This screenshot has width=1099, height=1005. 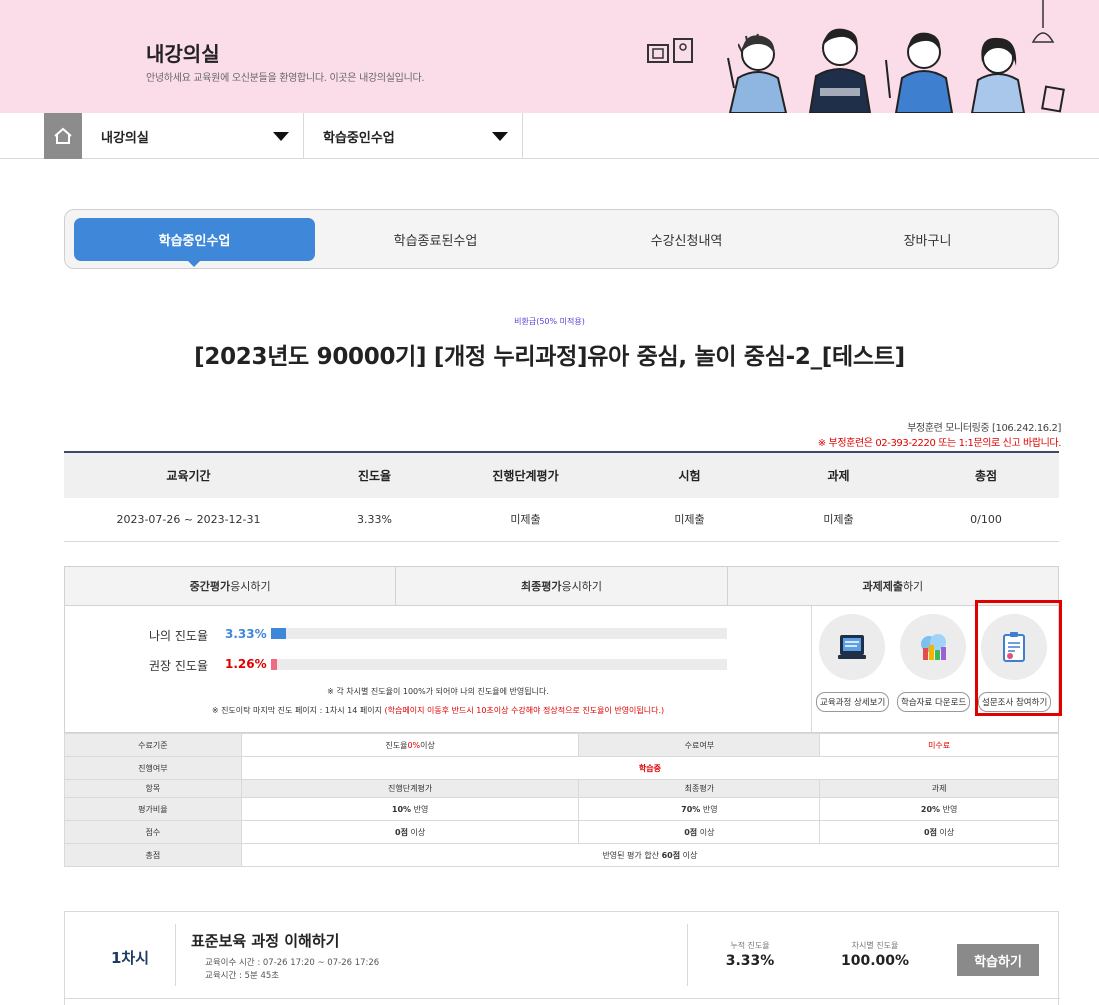 I want to click on recommended-progress-label: 권장 진도율, so click(x=179, y=666).